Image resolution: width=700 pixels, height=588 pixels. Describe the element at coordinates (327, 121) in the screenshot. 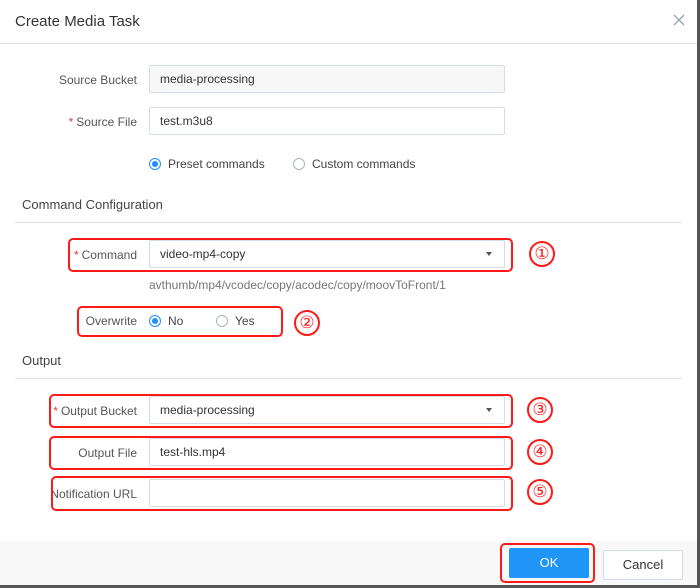

I see `source-file-input: test.m3u8` at that location.